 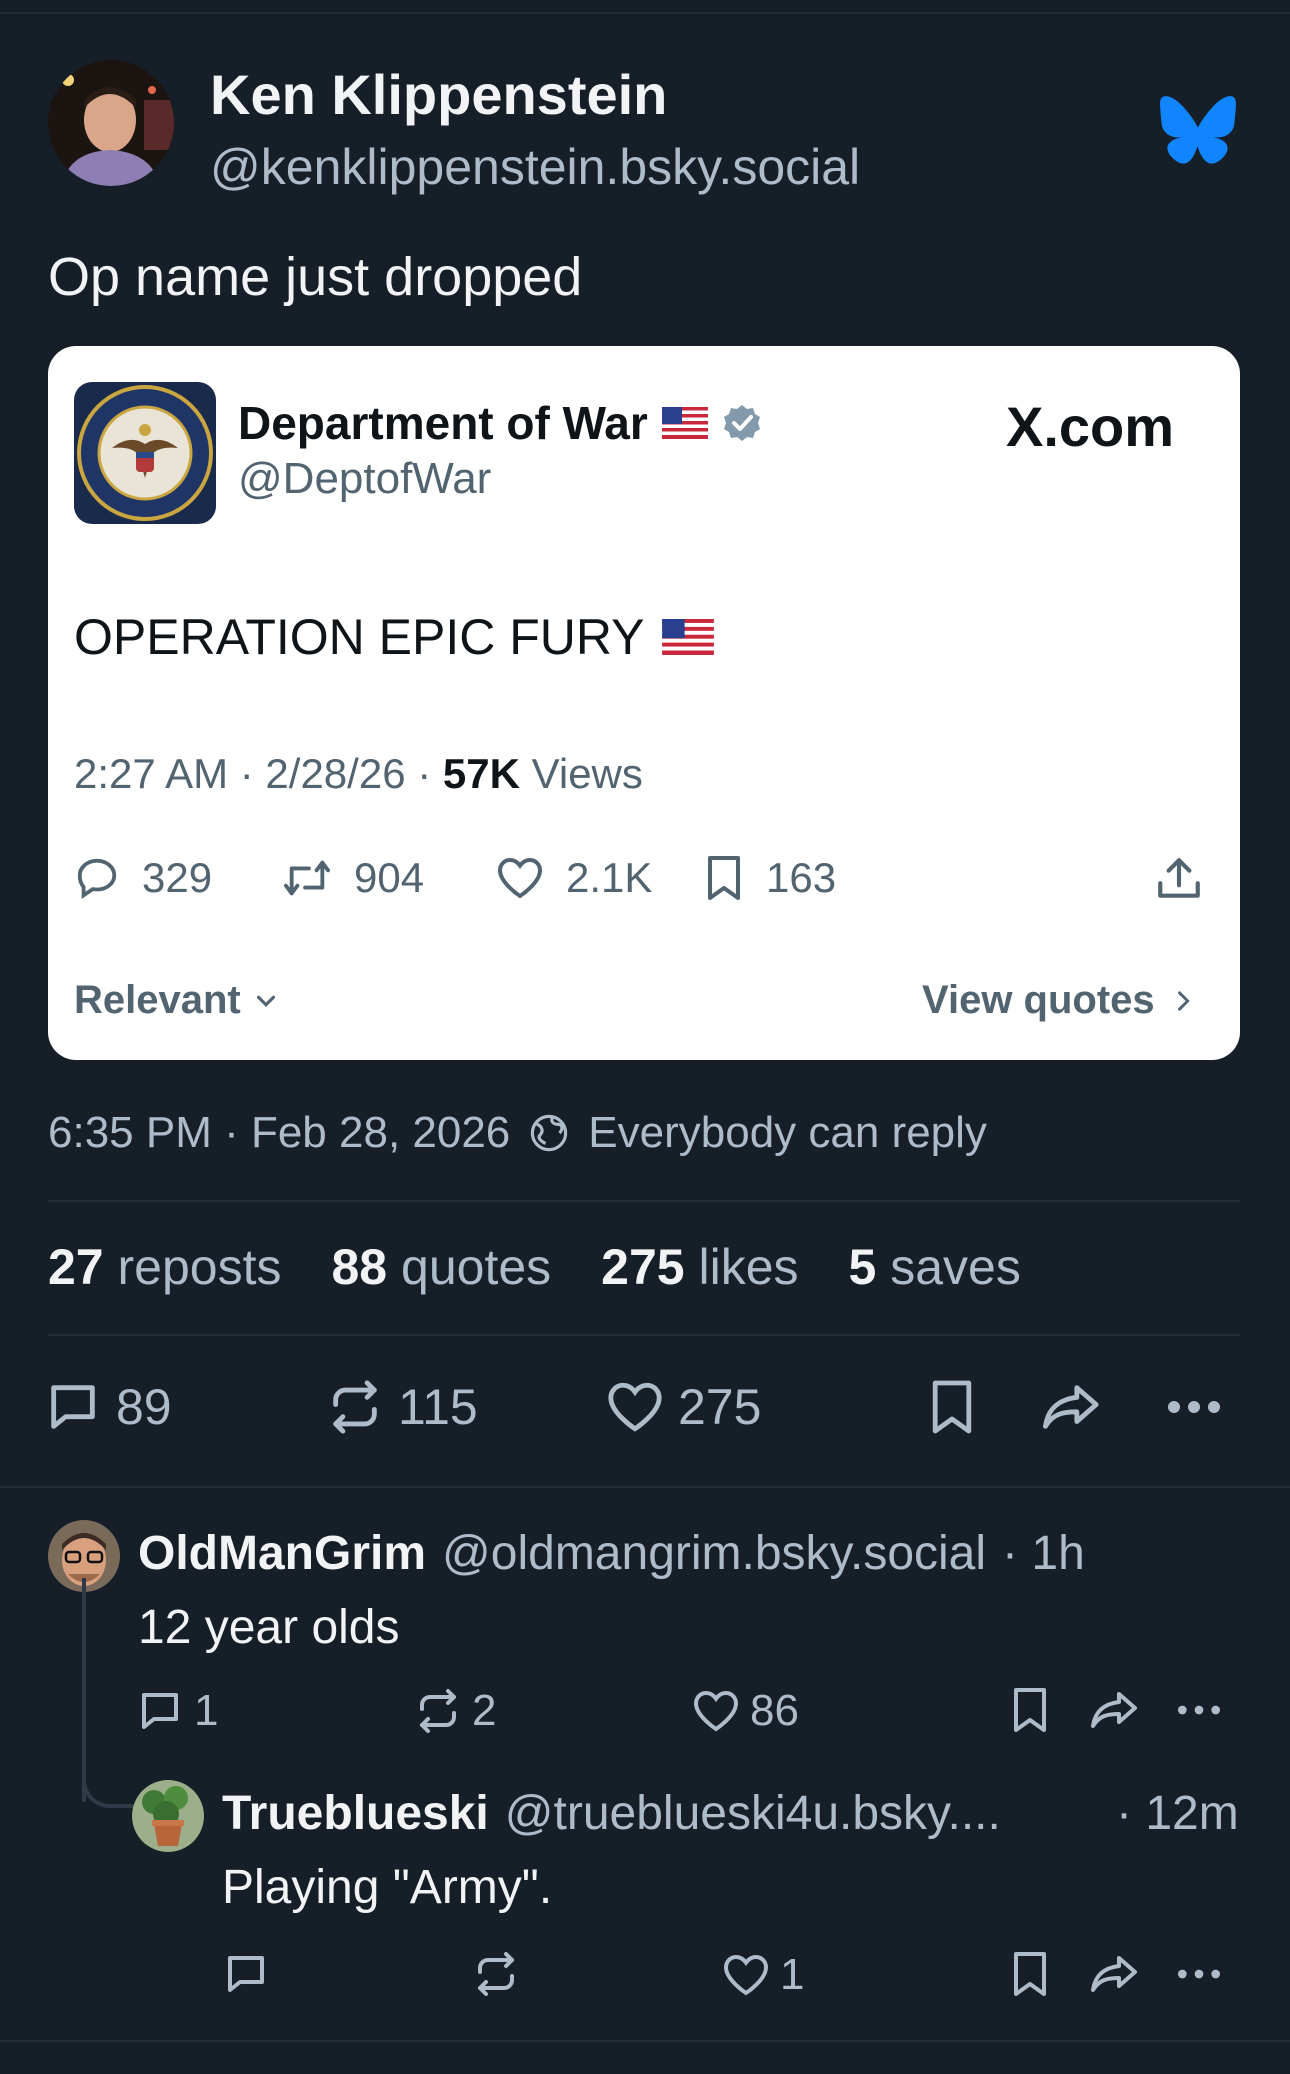 I want to click on embedded-bookmark-count: 163, so click(x=801, y=877).